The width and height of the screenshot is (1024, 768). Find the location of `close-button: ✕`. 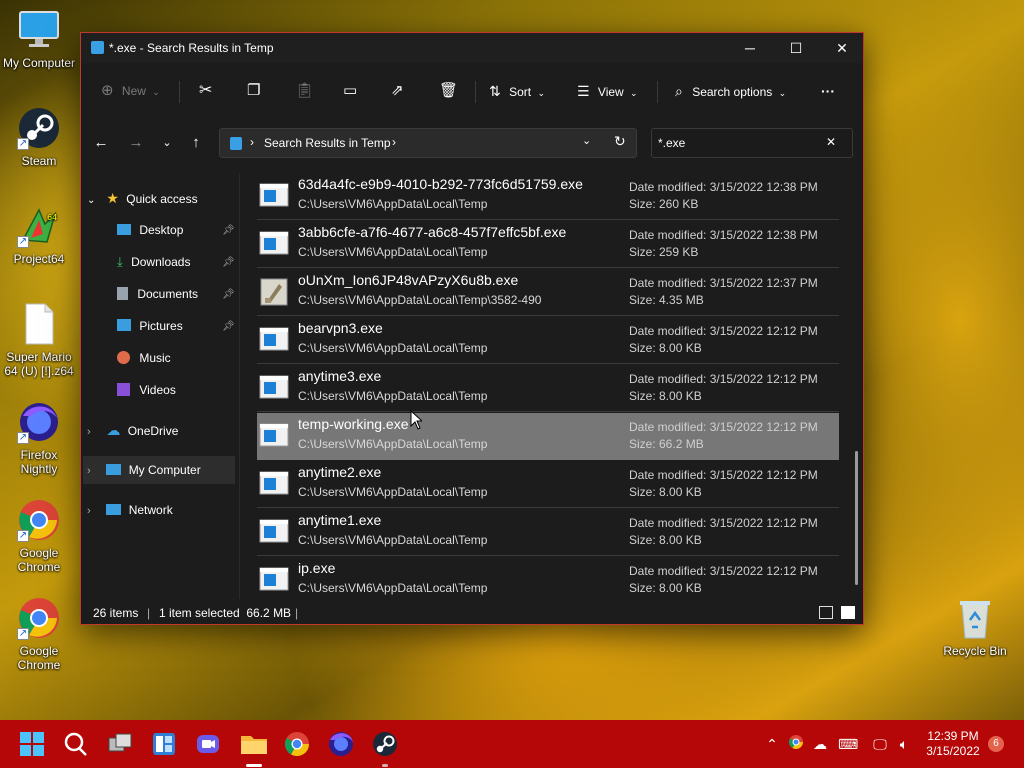

close-button: ✕ is located at coordinates (842, 48).